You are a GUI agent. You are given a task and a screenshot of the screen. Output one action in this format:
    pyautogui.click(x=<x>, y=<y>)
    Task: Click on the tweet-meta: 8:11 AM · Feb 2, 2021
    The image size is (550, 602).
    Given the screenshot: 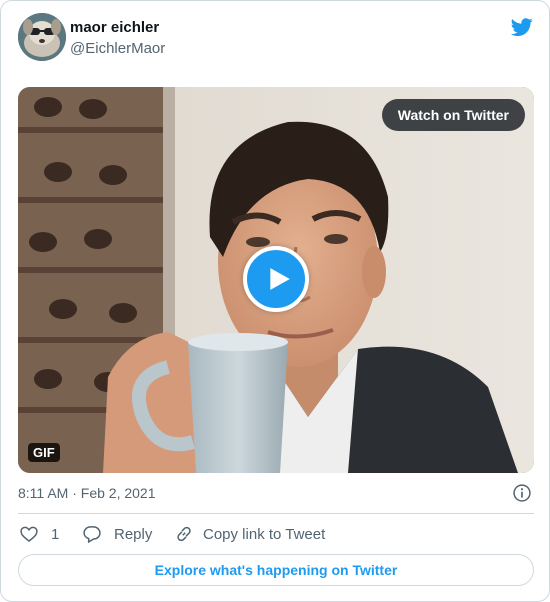 What is the action you would take?
    pyautogui.click(x=276, y=493)
    